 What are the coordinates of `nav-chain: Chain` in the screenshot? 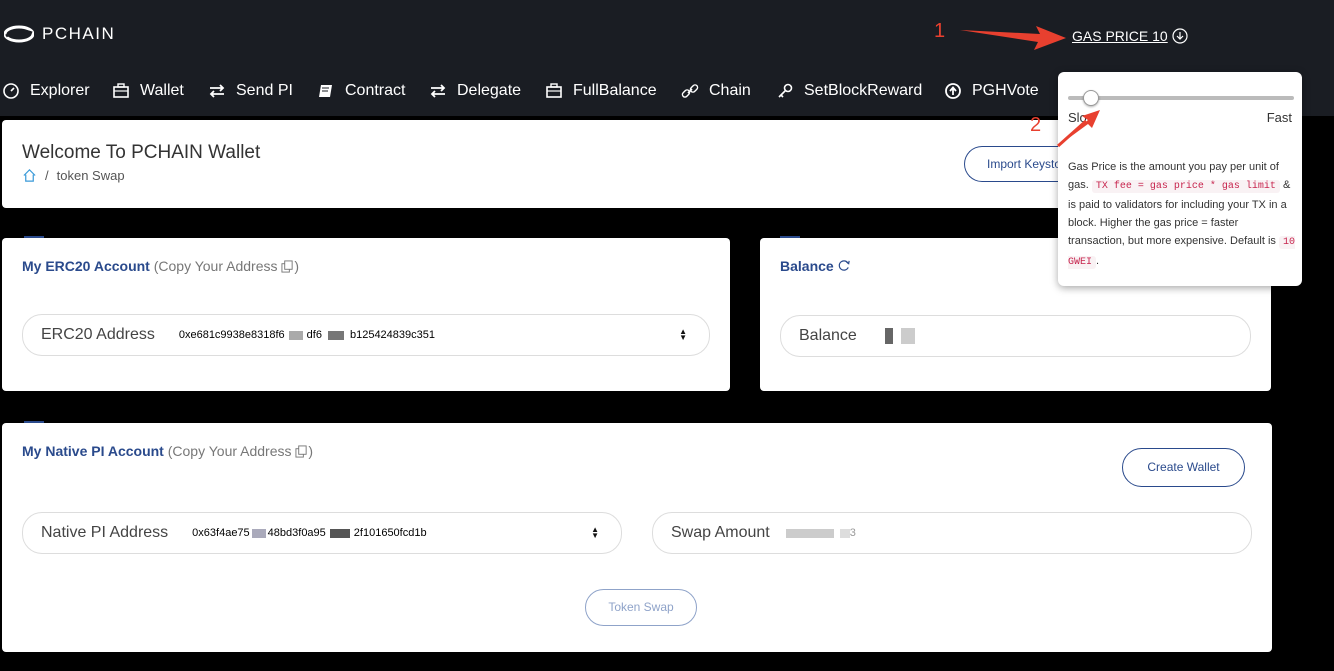 It's located at (716, 91).